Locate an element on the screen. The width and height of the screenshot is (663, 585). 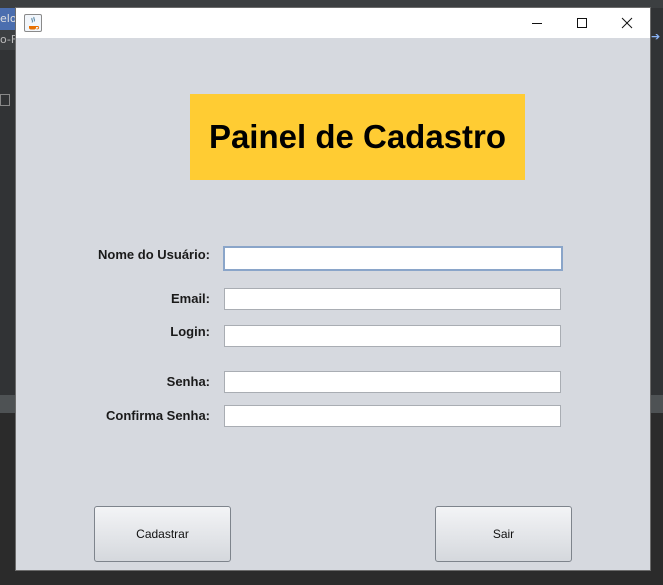
maximize-button is located at coordinates (582, 23).